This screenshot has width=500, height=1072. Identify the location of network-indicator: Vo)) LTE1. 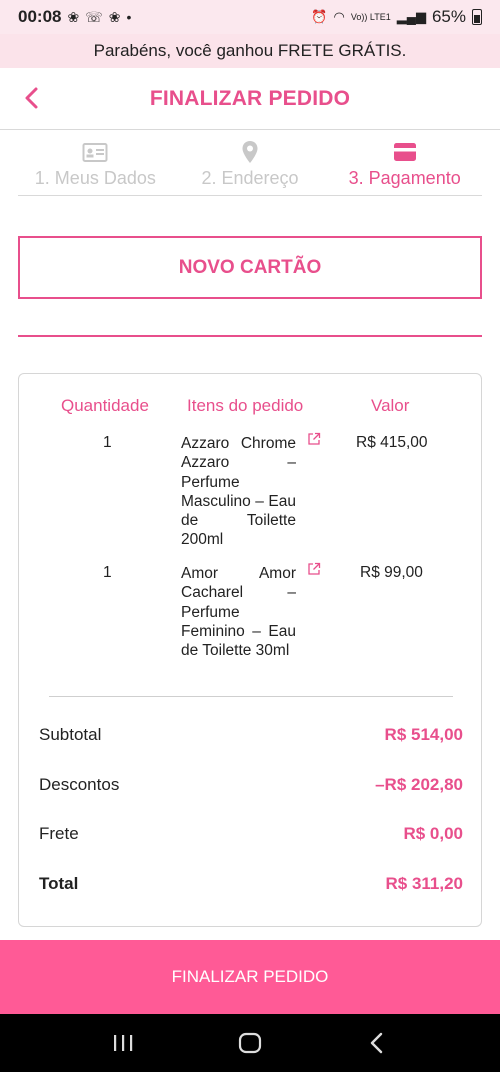
(370, 16).